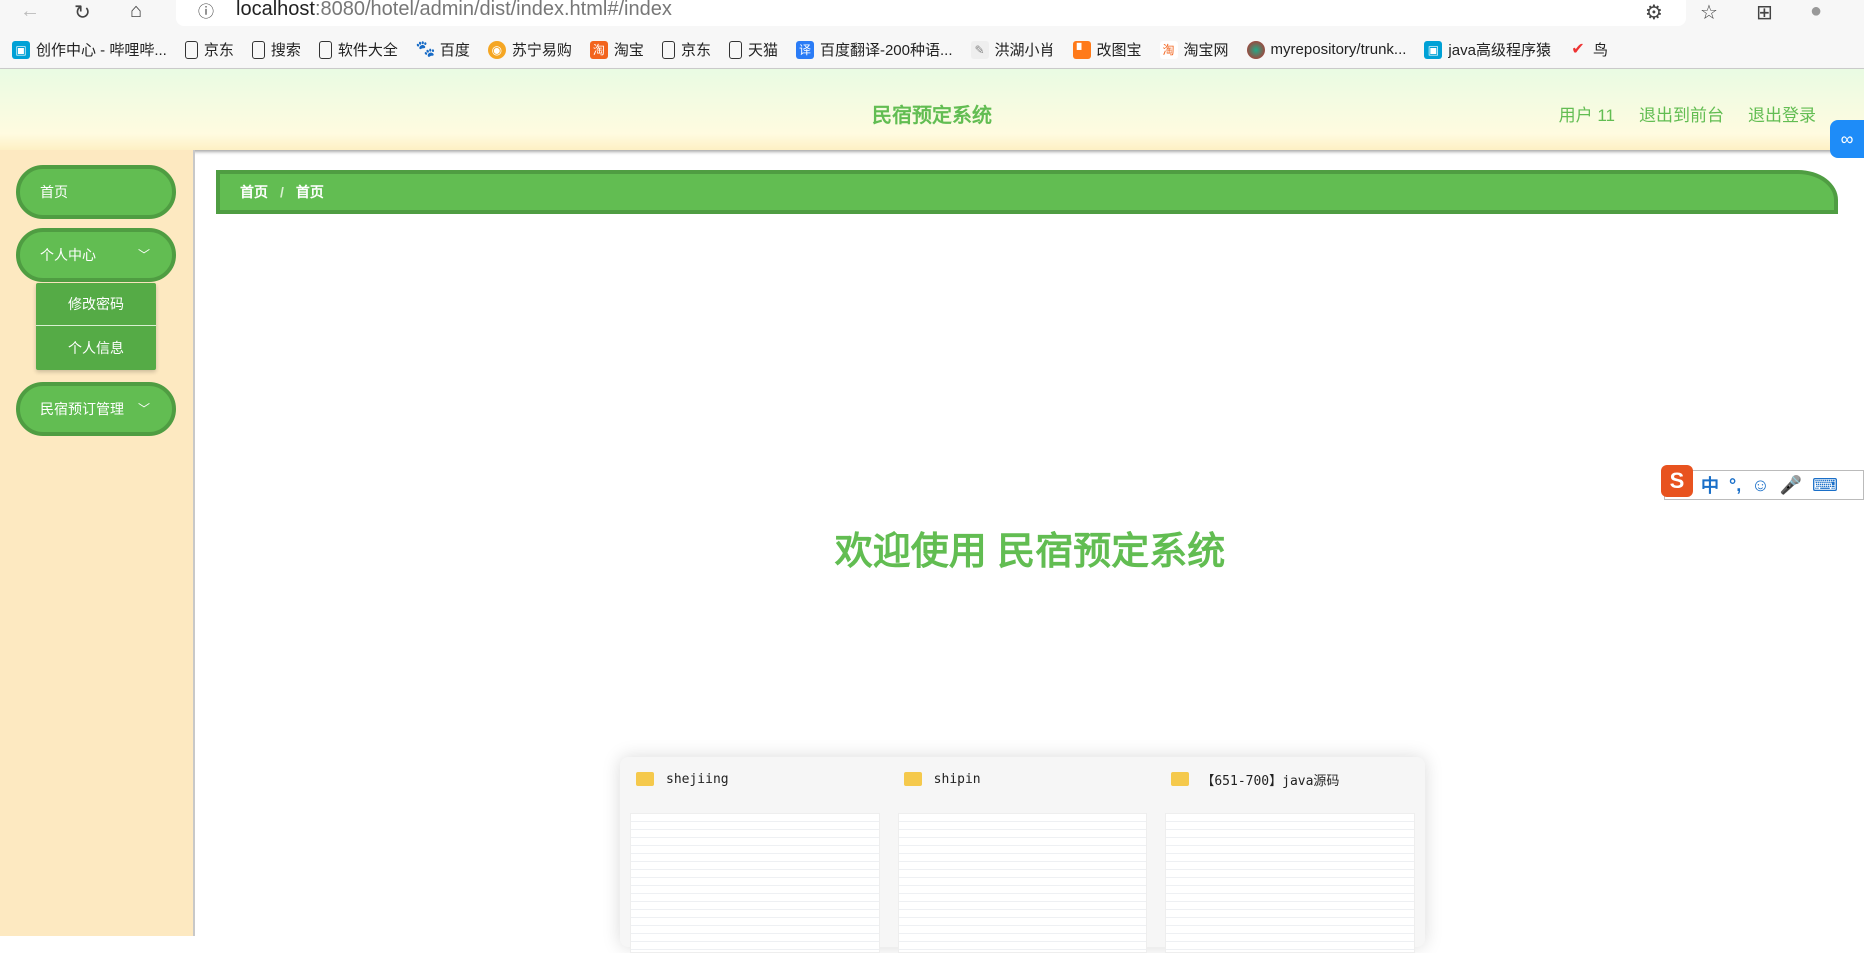  What do you see at coordinates (1760, 485) in the screenshot?
I see `emoji-icon: ☺` at bounding box center [1760, 485].